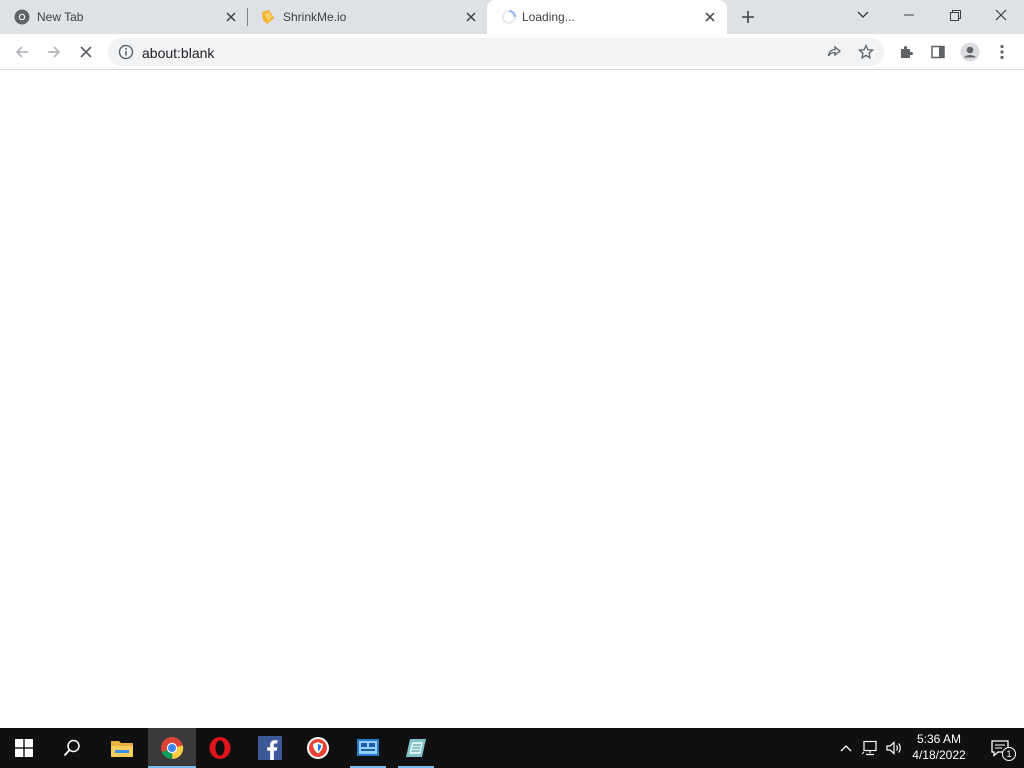 The image size is (1024, 768). Describe the element at coordinates (1009, 754) in the screenshot. I see `notification-count-badge: 1` at that location.